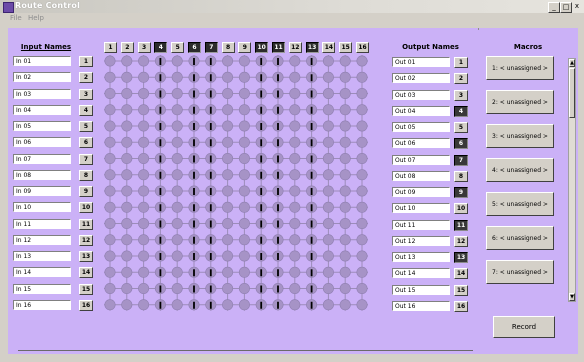 This screenshot has height=362, width=584. What do you see at coordinates (42, 174) in the screenshot?
I see `input-name-field: In 08` at bounding box center [42, 174].